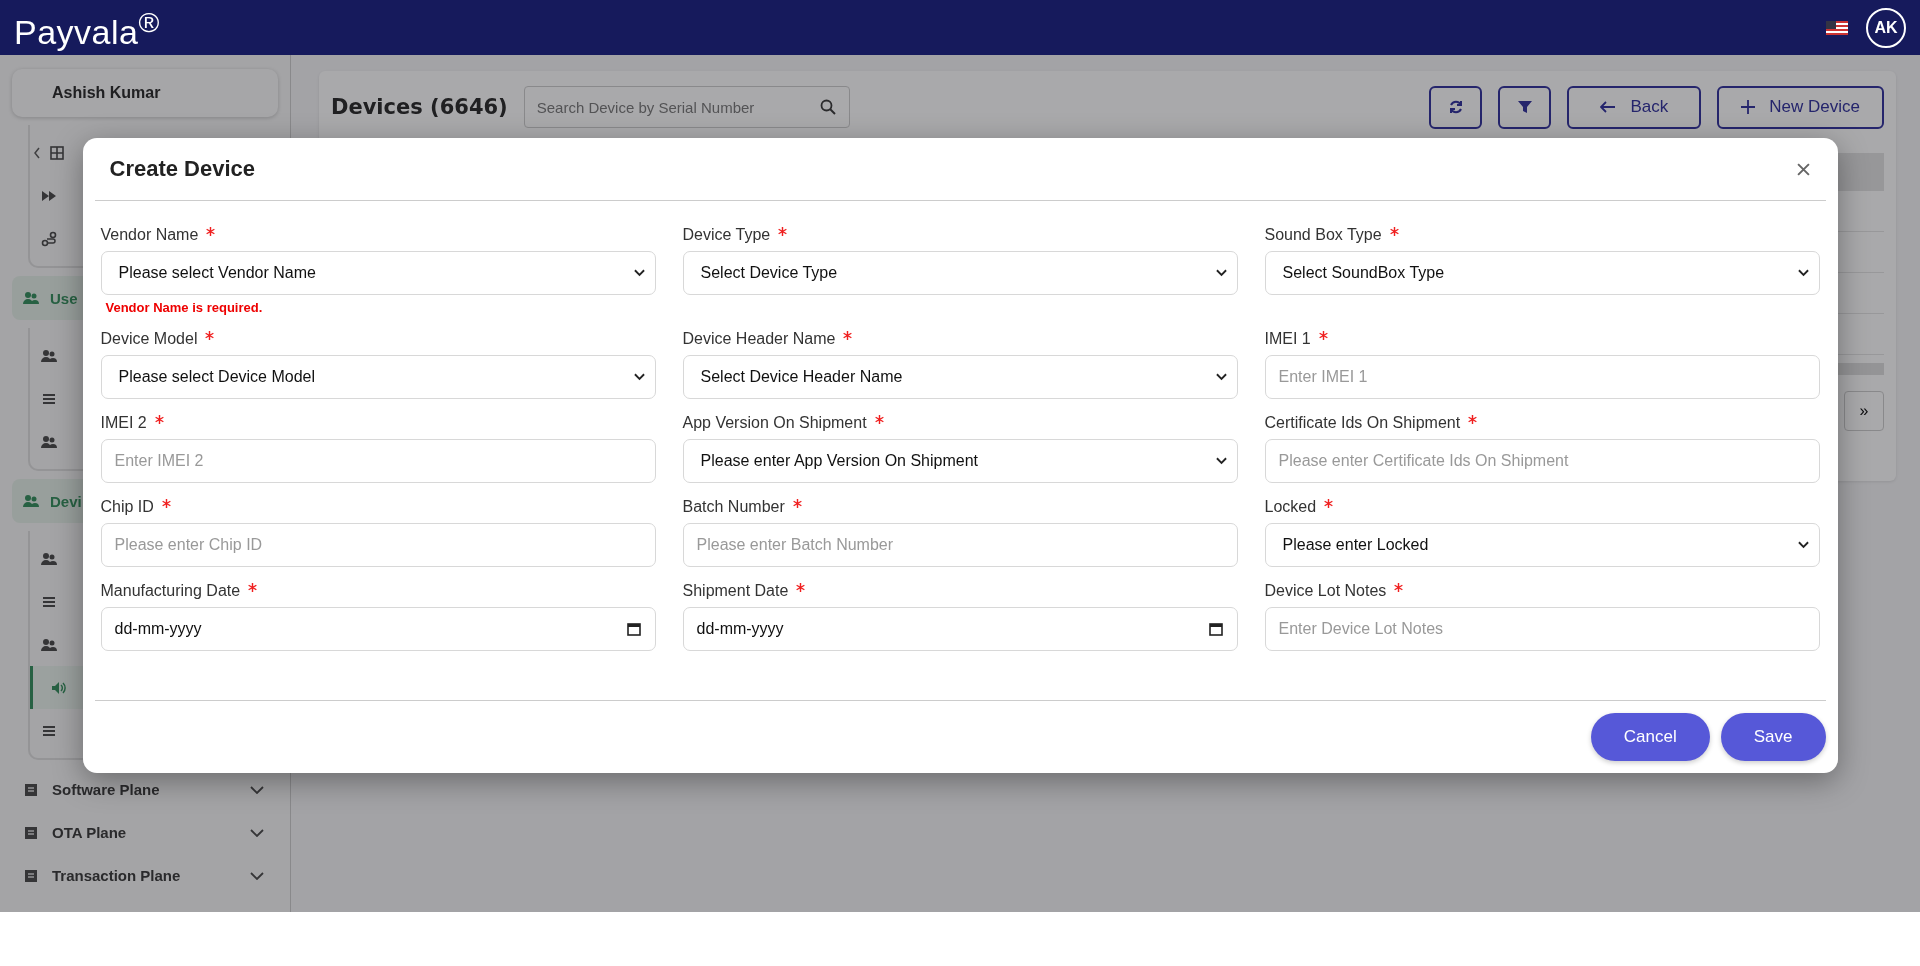 This screenshot has height=966, width=1920. What do you see at coordinates (184, 307) in the screenshot?
I see `error-message: Vendor Name is required.` at bounding box center [184, 307].